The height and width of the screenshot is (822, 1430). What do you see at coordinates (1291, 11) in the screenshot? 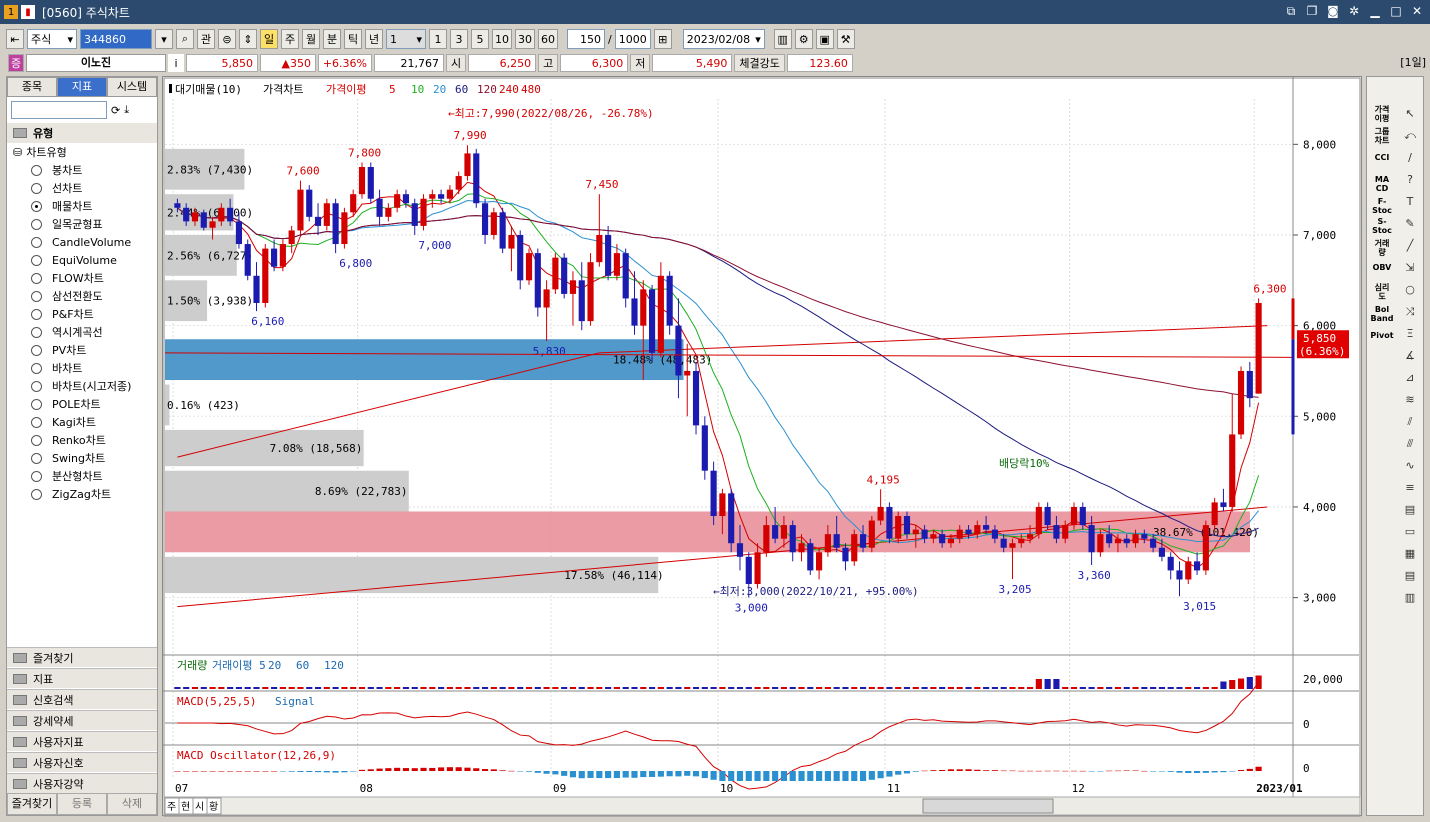
I see `link-icon: ⧉` at bounding box center [1291, 11].